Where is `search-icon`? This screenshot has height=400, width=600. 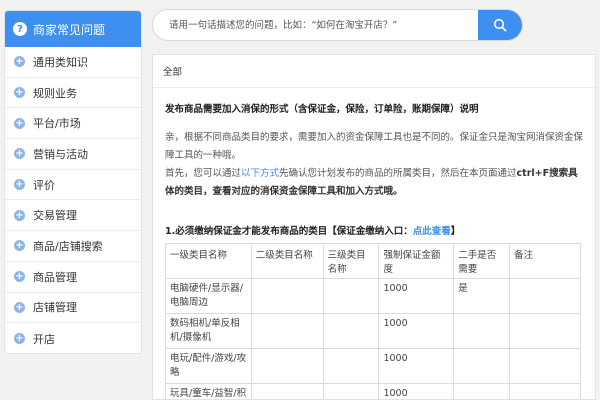
search-icon is located at coordinates (500, 25).